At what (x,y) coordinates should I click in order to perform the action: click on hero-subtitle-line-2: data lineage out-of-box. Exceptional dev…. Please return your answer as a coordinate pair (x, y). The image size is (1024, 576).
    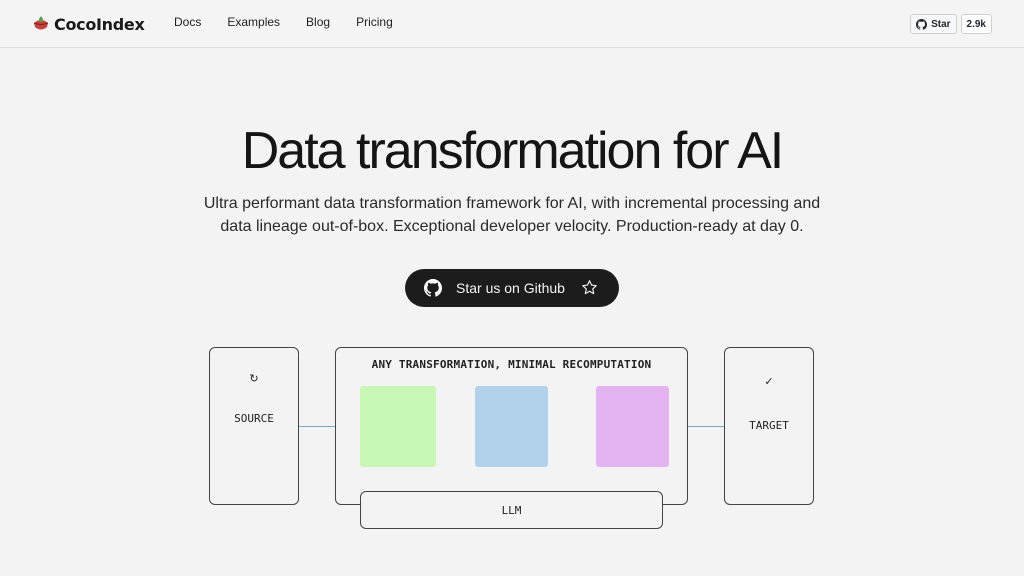
    Looking at the image, I should click on (512, 226).